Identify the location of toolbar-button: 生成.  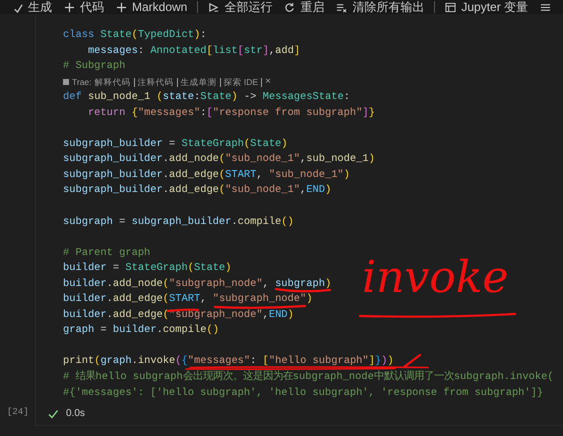
(32, 7).